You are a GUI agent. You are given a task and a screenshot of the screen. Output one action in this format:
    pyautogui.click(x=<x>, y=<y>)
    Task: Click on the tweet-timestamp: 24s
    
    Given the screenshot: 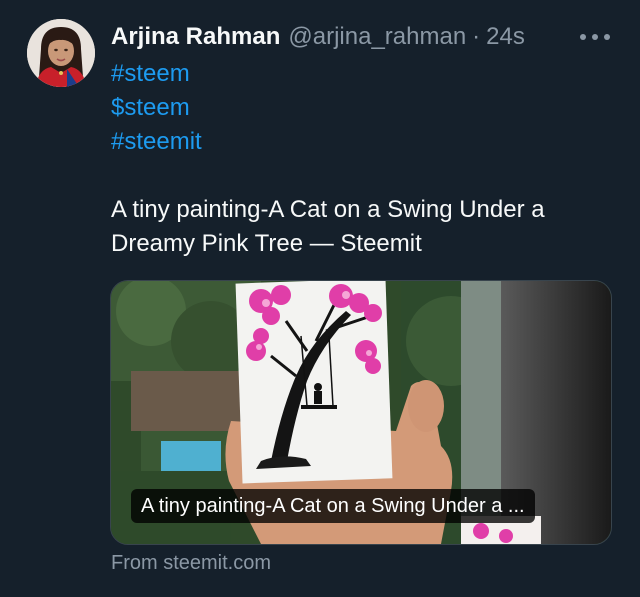 What is the action you would take?
    pyautogui.click(x=505, y=37)
    